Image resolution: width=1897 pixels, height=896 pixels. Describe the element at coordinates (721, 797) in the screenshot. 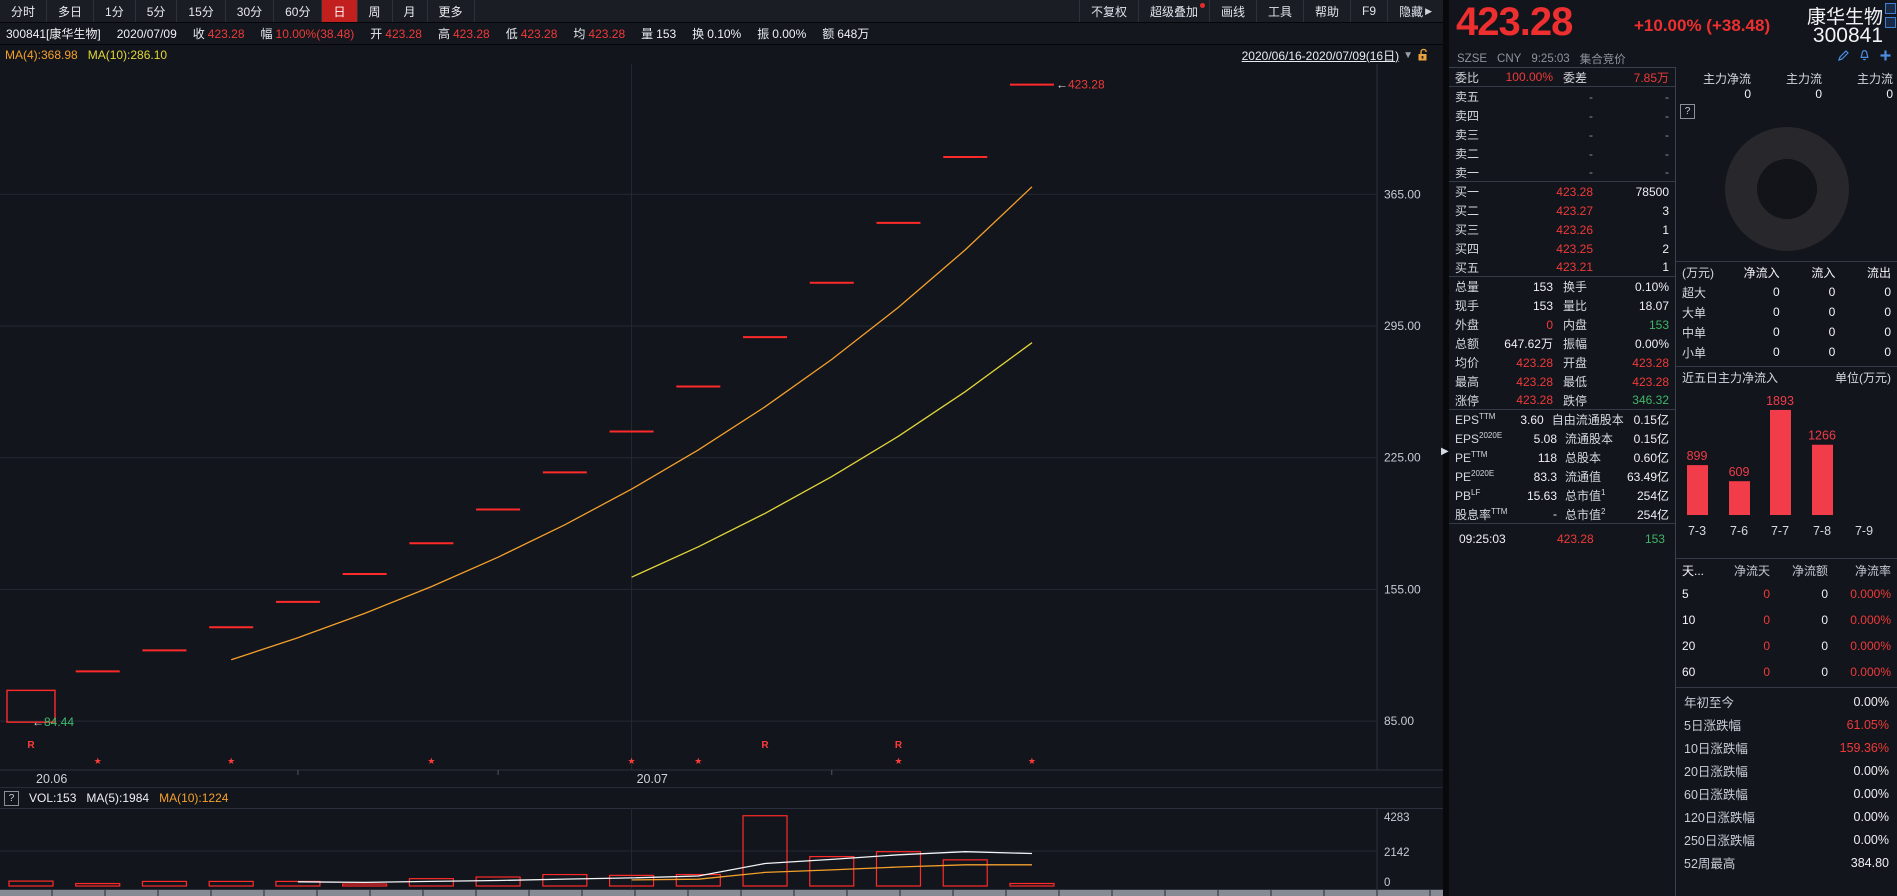

I see `volume-legend-bar: ? VOL:153 MA(5):1984 MA(10):1224` at that location.